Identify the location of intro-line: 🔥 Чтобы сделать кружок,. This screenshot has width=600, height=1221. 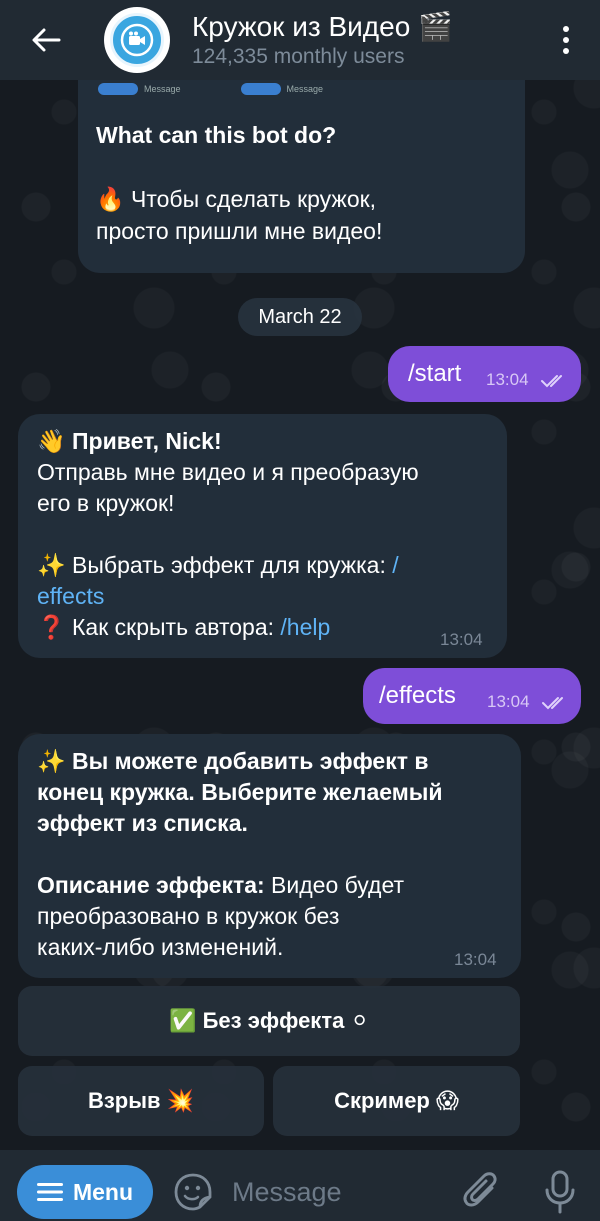
(236, 199).